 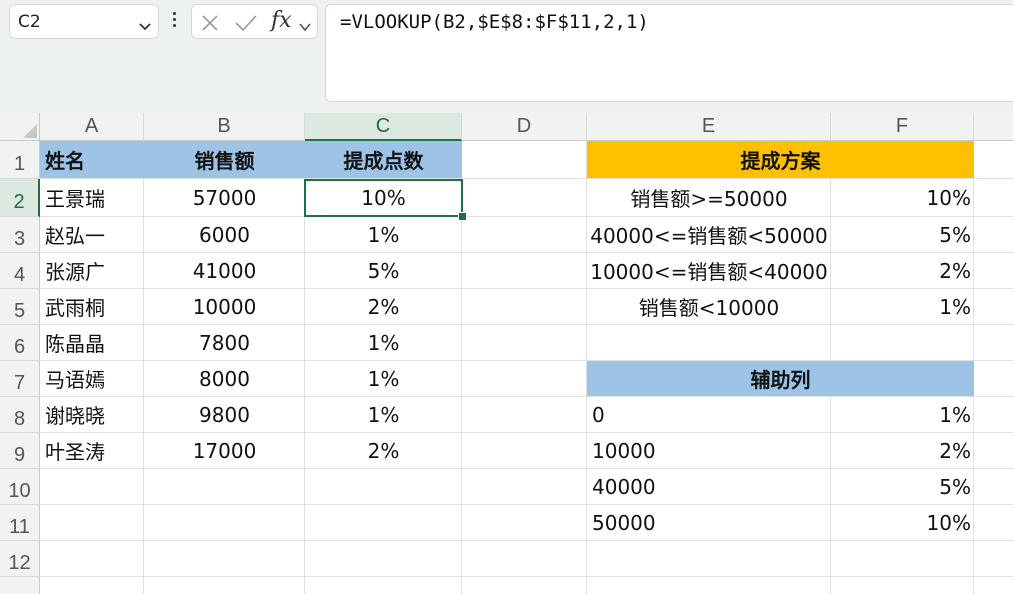 What do you see at coordinates (902, 450) in the screenshot?
I see `cell-f9: 2%` at bounding box center [902, 450].